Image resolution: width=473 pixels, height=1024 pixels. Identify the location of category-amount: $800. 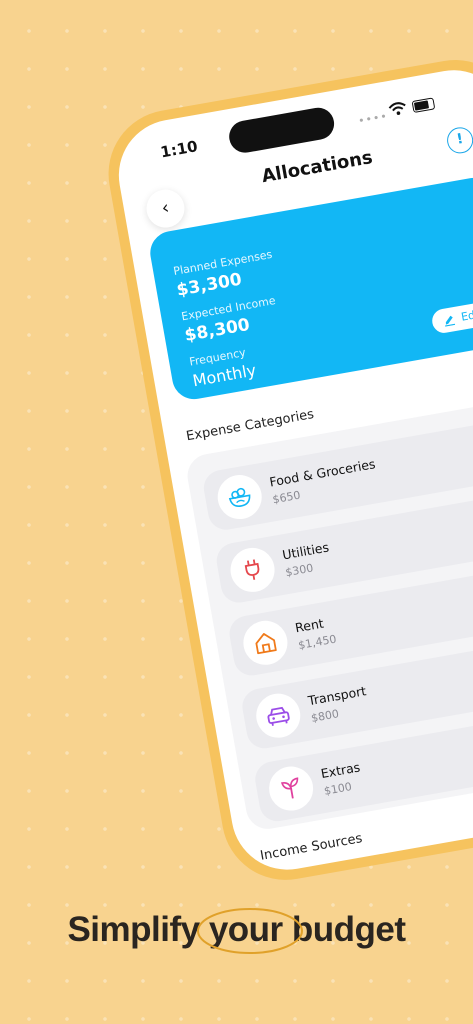
(325, 716).